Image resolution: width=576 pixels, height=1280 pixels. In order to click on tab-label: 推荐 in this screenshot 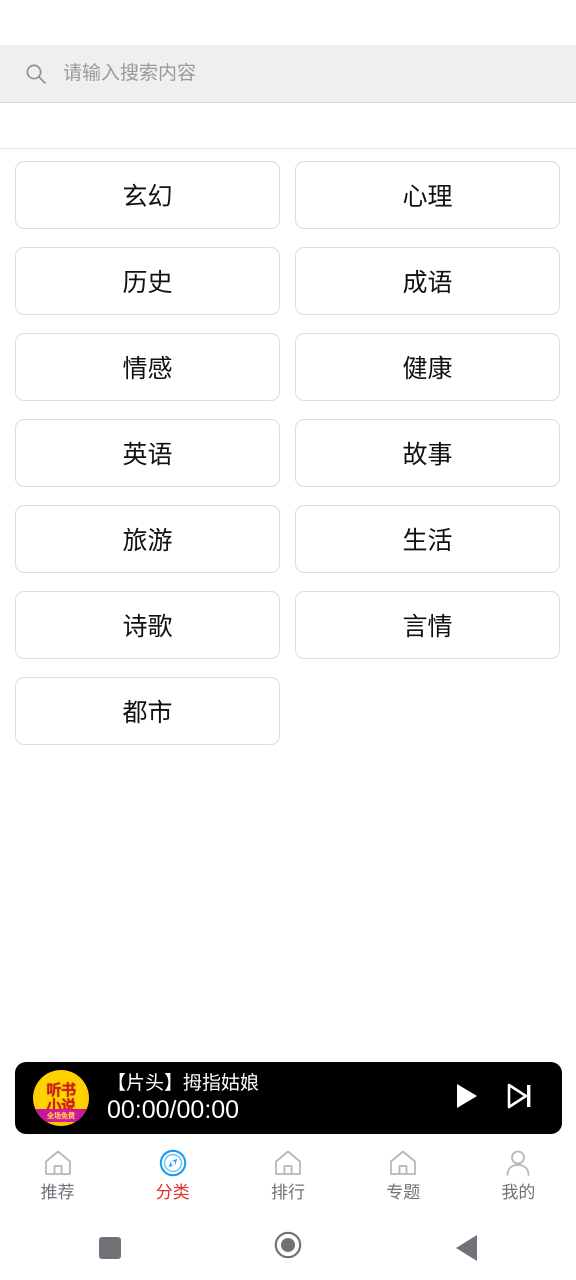, I will do `click(57, 1192)`.